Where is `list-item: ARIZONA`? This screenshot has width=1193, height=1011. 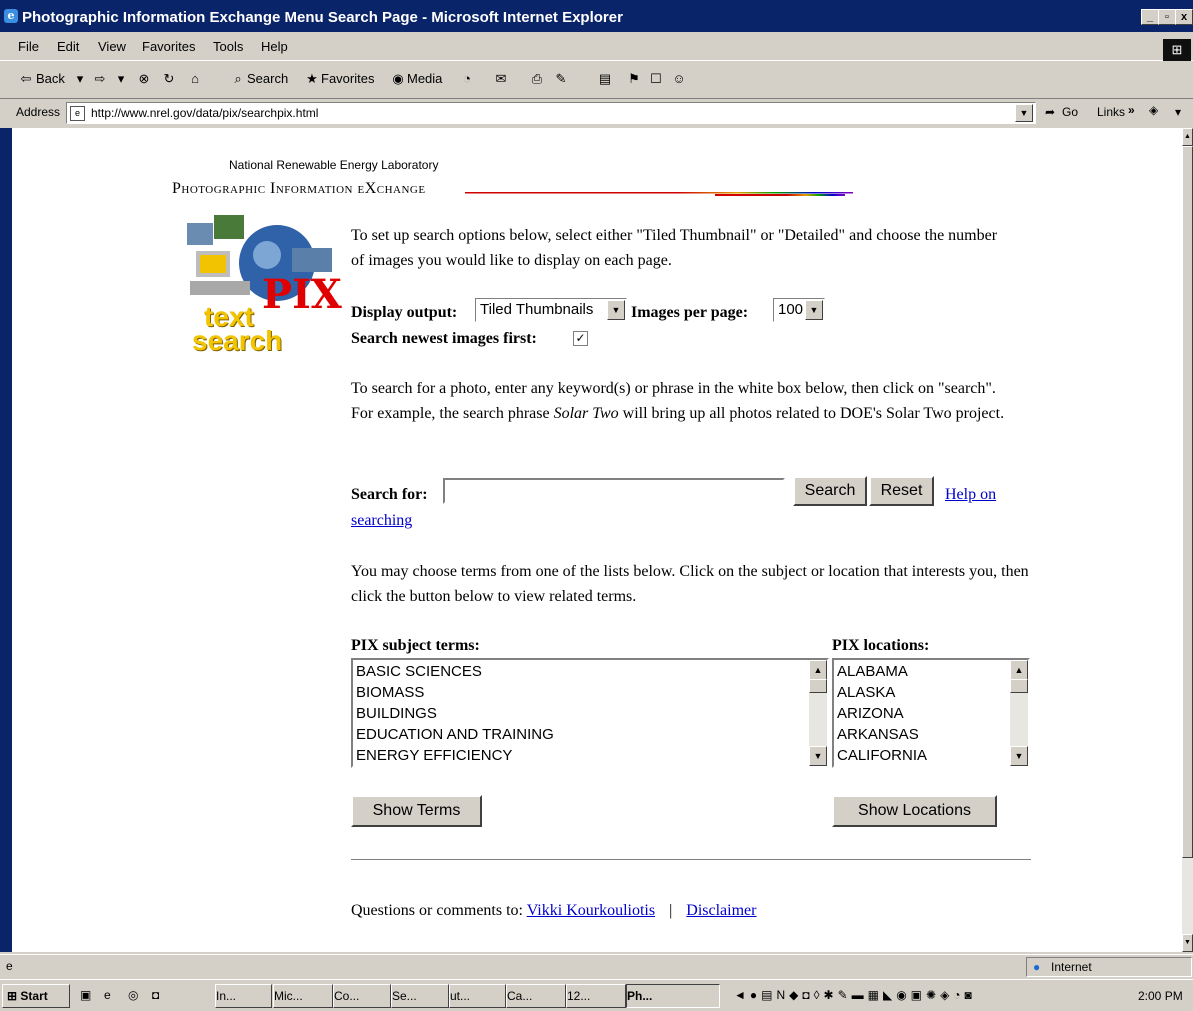 list-item: ARIZONA is located at coordinates (870, 713).